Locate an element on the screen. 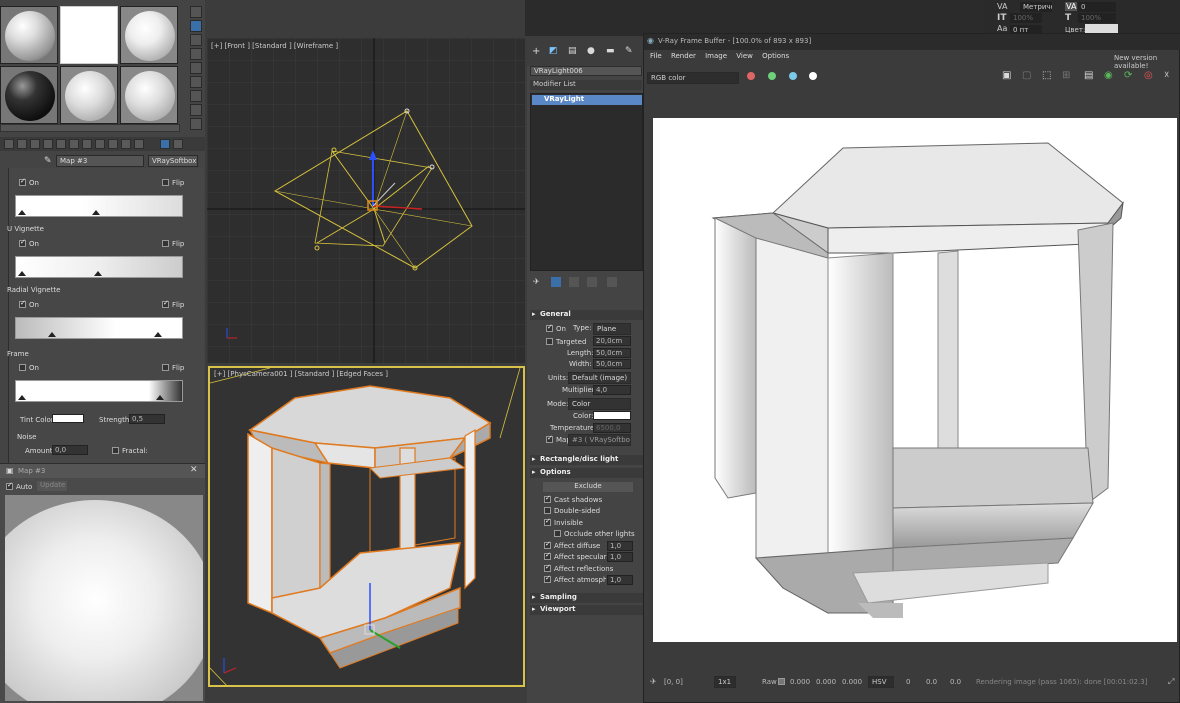  strength-spinner: 0,5 is located at coordinates (147, 419).